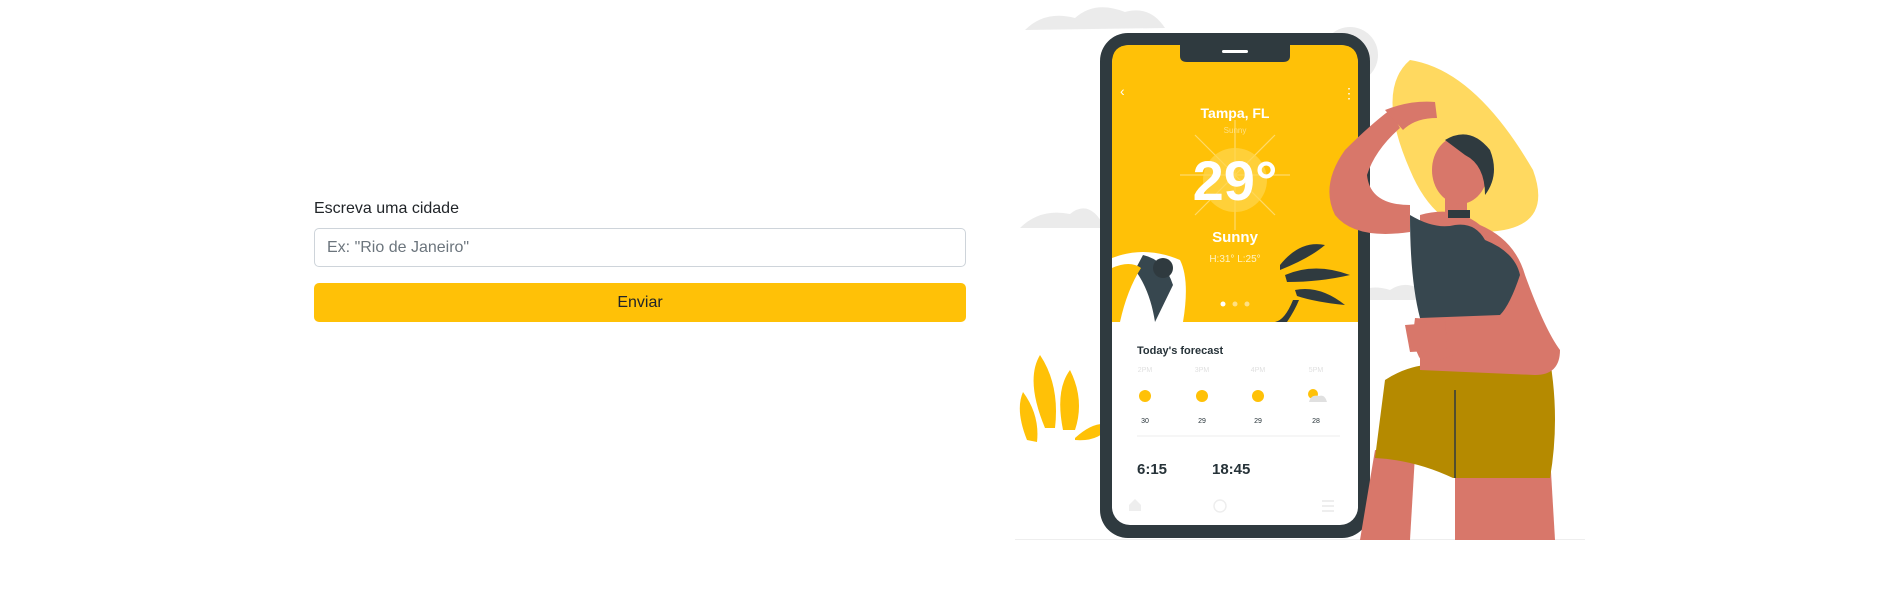 Image resolution: width=1903 pixels, height=589 pixels. I want to click on temperature: 29°, so click(1235, 180).